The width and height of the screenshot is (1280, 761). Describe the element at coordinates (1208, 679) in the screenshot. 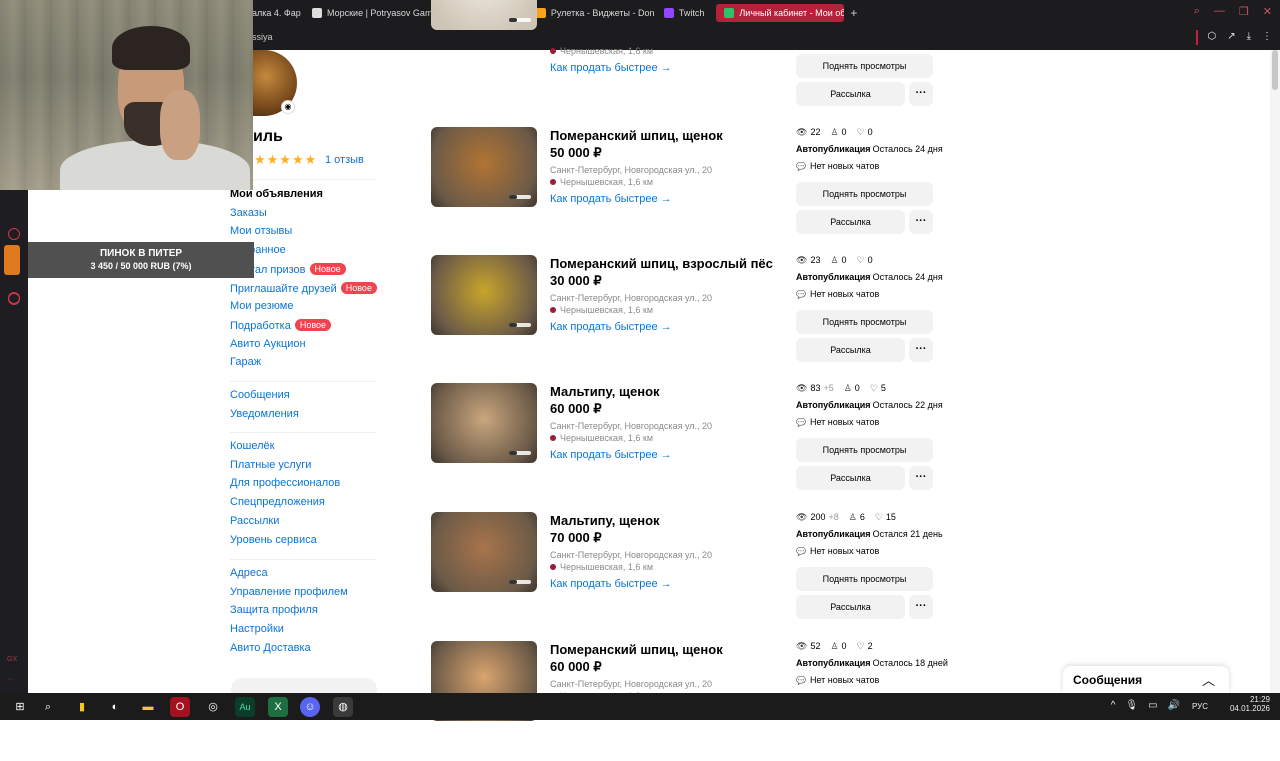

I see `chevron-up-icon: ︿` at that location.